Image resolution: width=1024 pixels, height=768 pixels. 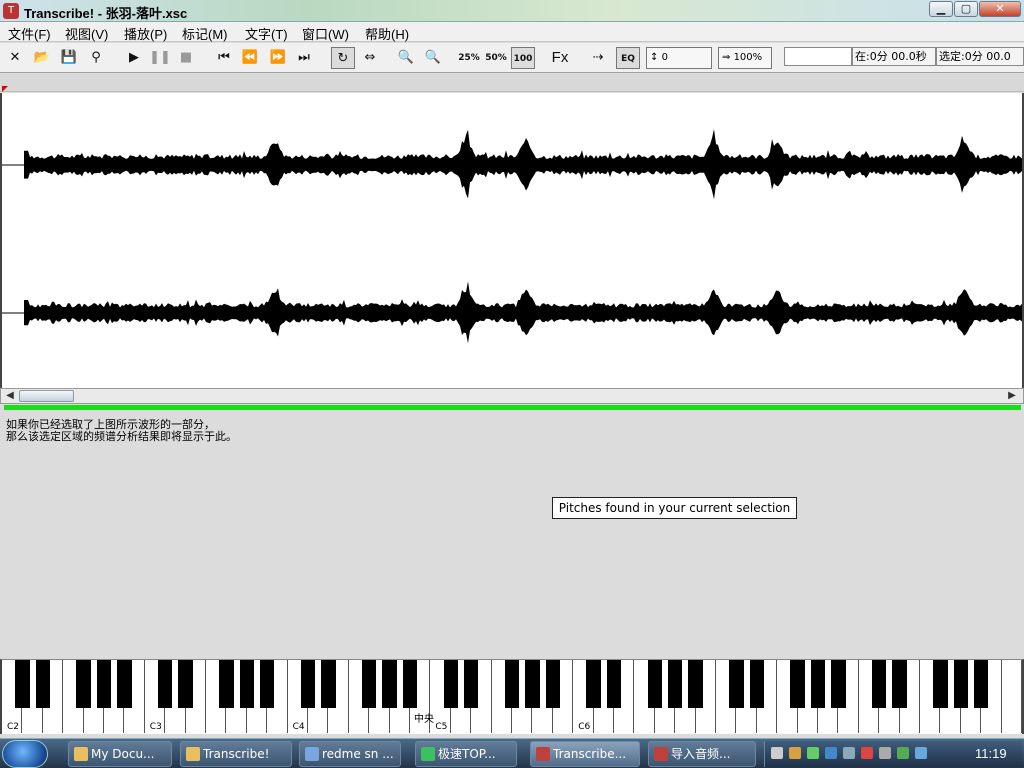 What do you see at coordinates (748, 57) in the screenshot?
I see `speed-value: 100%` at bounding box center [748, 57].